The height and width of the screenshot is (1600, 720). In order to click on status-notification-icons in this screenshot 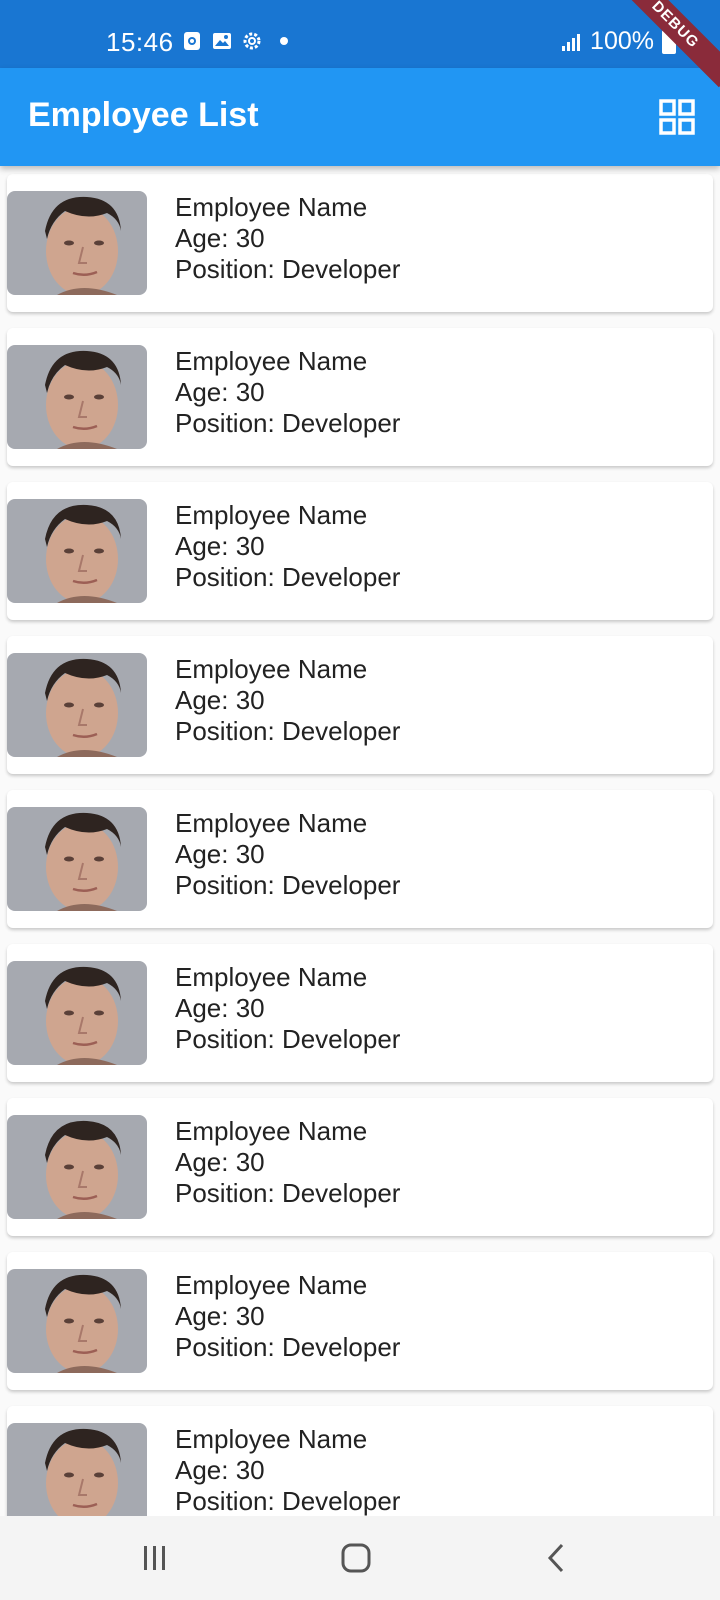, I will do `click(235, 41)`.